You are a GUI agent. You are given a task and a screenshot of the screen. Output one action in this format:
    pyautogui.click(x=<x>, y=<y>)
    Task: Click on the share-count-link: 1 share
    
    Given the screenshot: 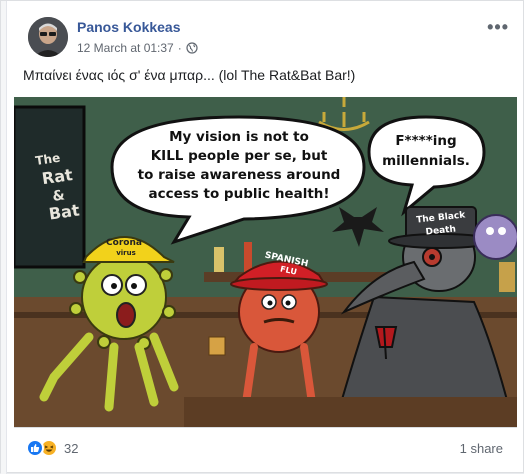 What is the action you would take?
    pyautogui.click(x=481, y=448)
    